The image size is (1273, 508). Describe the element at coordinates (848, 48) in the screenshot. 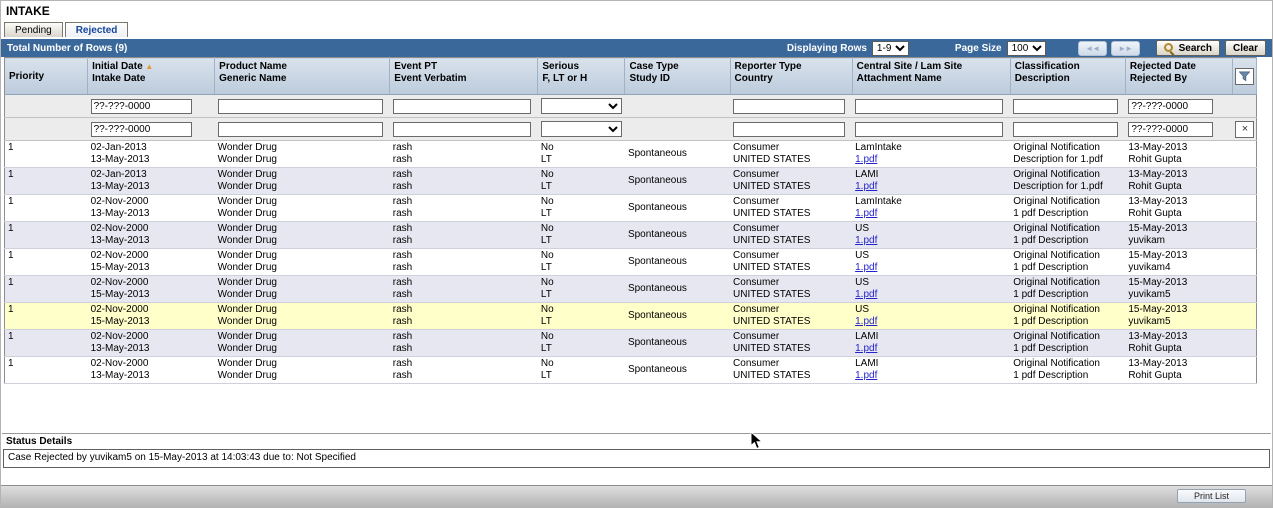

I see `displaying-rows-group: Displaying Rows 1-9` at that location.